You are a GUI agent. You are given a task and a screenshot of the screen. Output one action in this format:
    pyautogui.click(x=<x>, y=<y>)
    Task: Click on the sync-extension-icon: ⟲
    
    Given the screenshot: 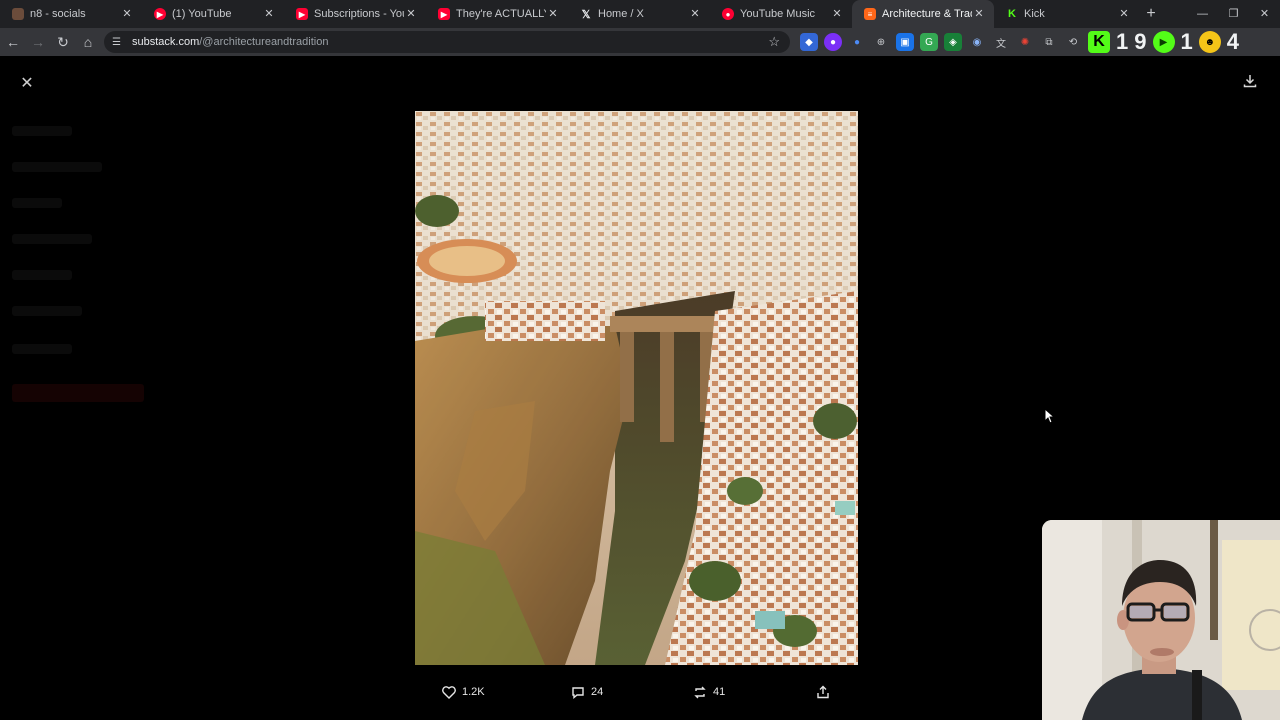 What is the action you would take?
    pyautogui.click(x=1073, y=42)
    